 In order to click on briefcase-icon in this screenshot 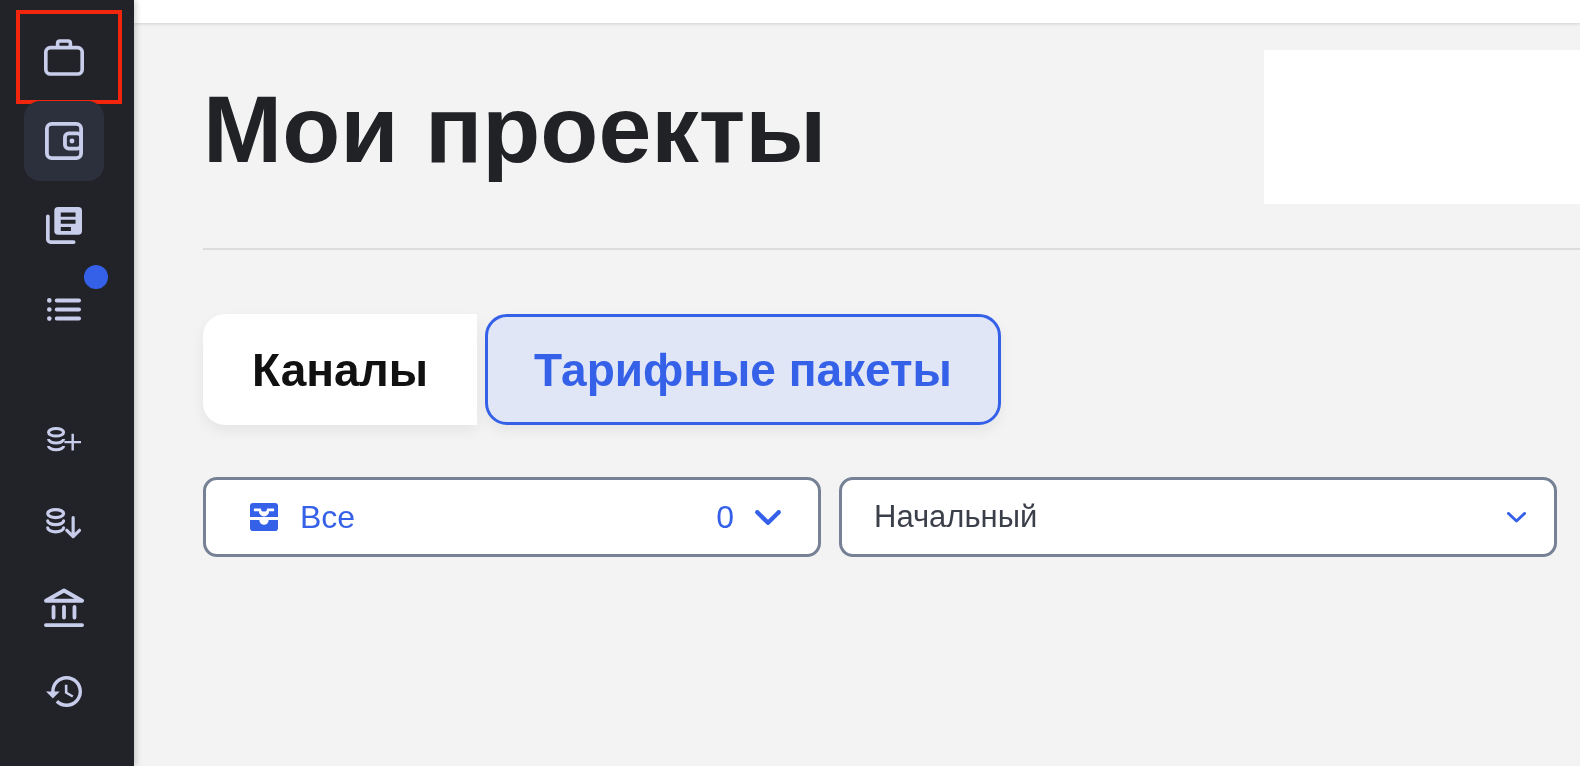, I will do `click(64, 57)`.